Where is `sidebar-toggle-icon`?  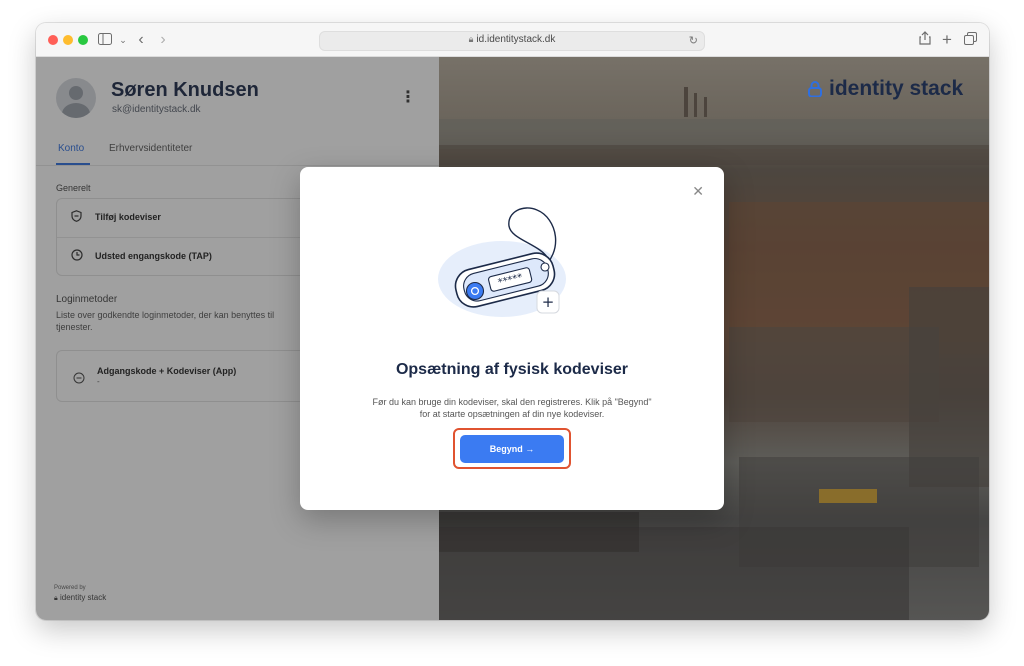
sidebar-toggle-icon is located at coordinates (105, 40).